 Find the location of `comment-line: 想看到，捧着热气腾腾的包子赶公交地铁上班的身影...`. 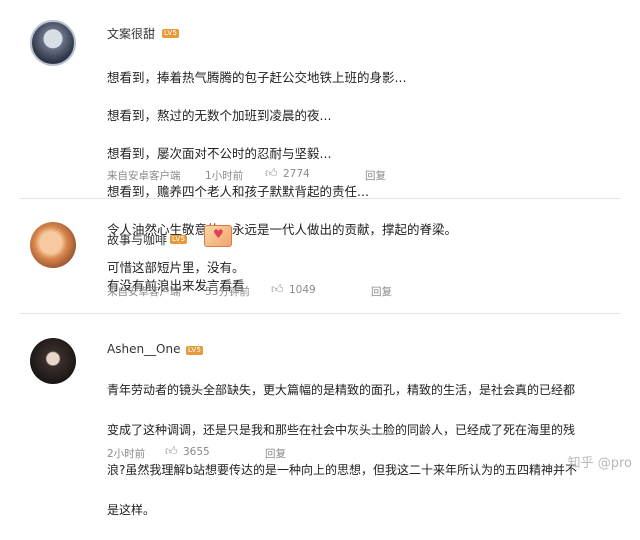

comment-line: 想看到，捧着热气腾腾的包子赶公交地铁上班的身影... is located at coordinates (257, 77).